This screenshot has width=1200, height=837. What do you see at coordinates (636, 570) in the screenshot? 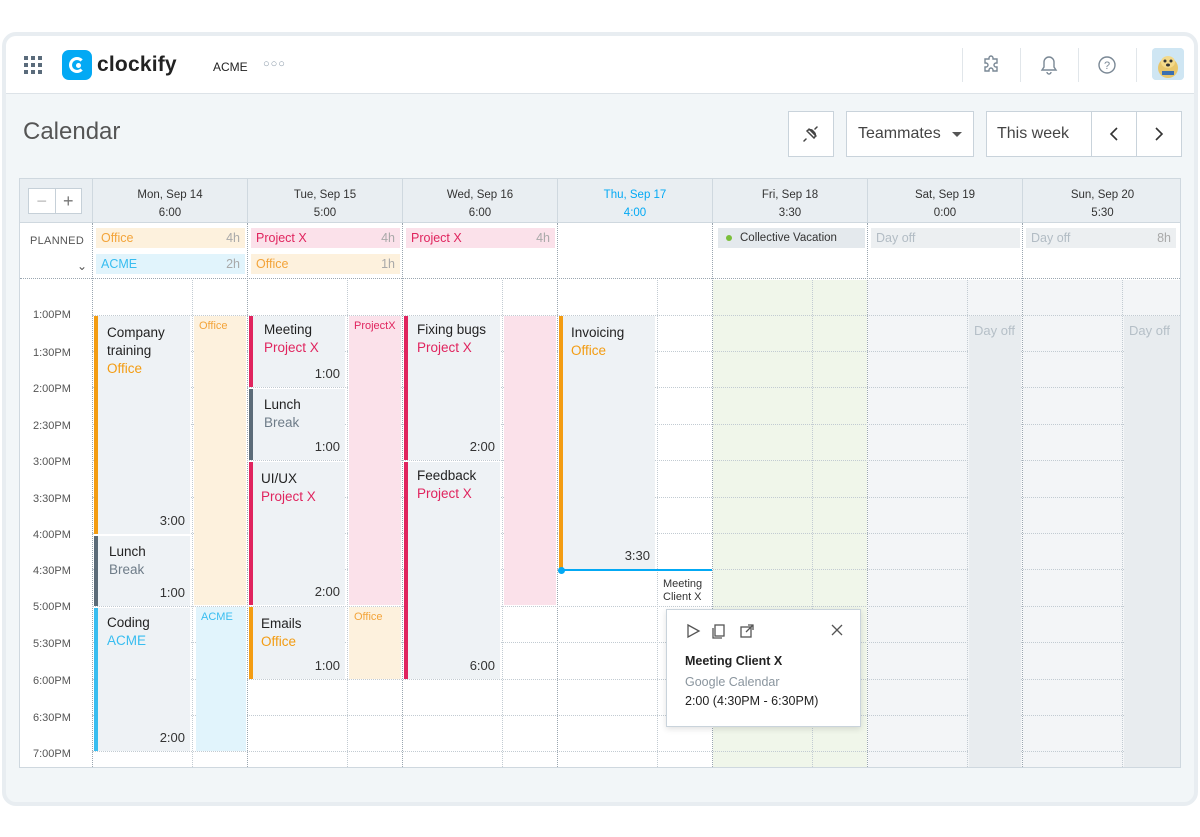
I see `current-time-line` at bounding box center [636, 570].